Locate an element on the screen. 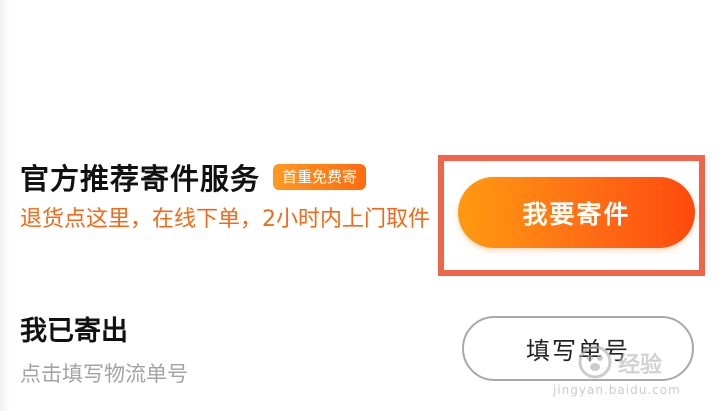 The width and height of the screenshot is (726, 411). watermark-url: jingyan.baidu.com is located at coordinates (617, 390).